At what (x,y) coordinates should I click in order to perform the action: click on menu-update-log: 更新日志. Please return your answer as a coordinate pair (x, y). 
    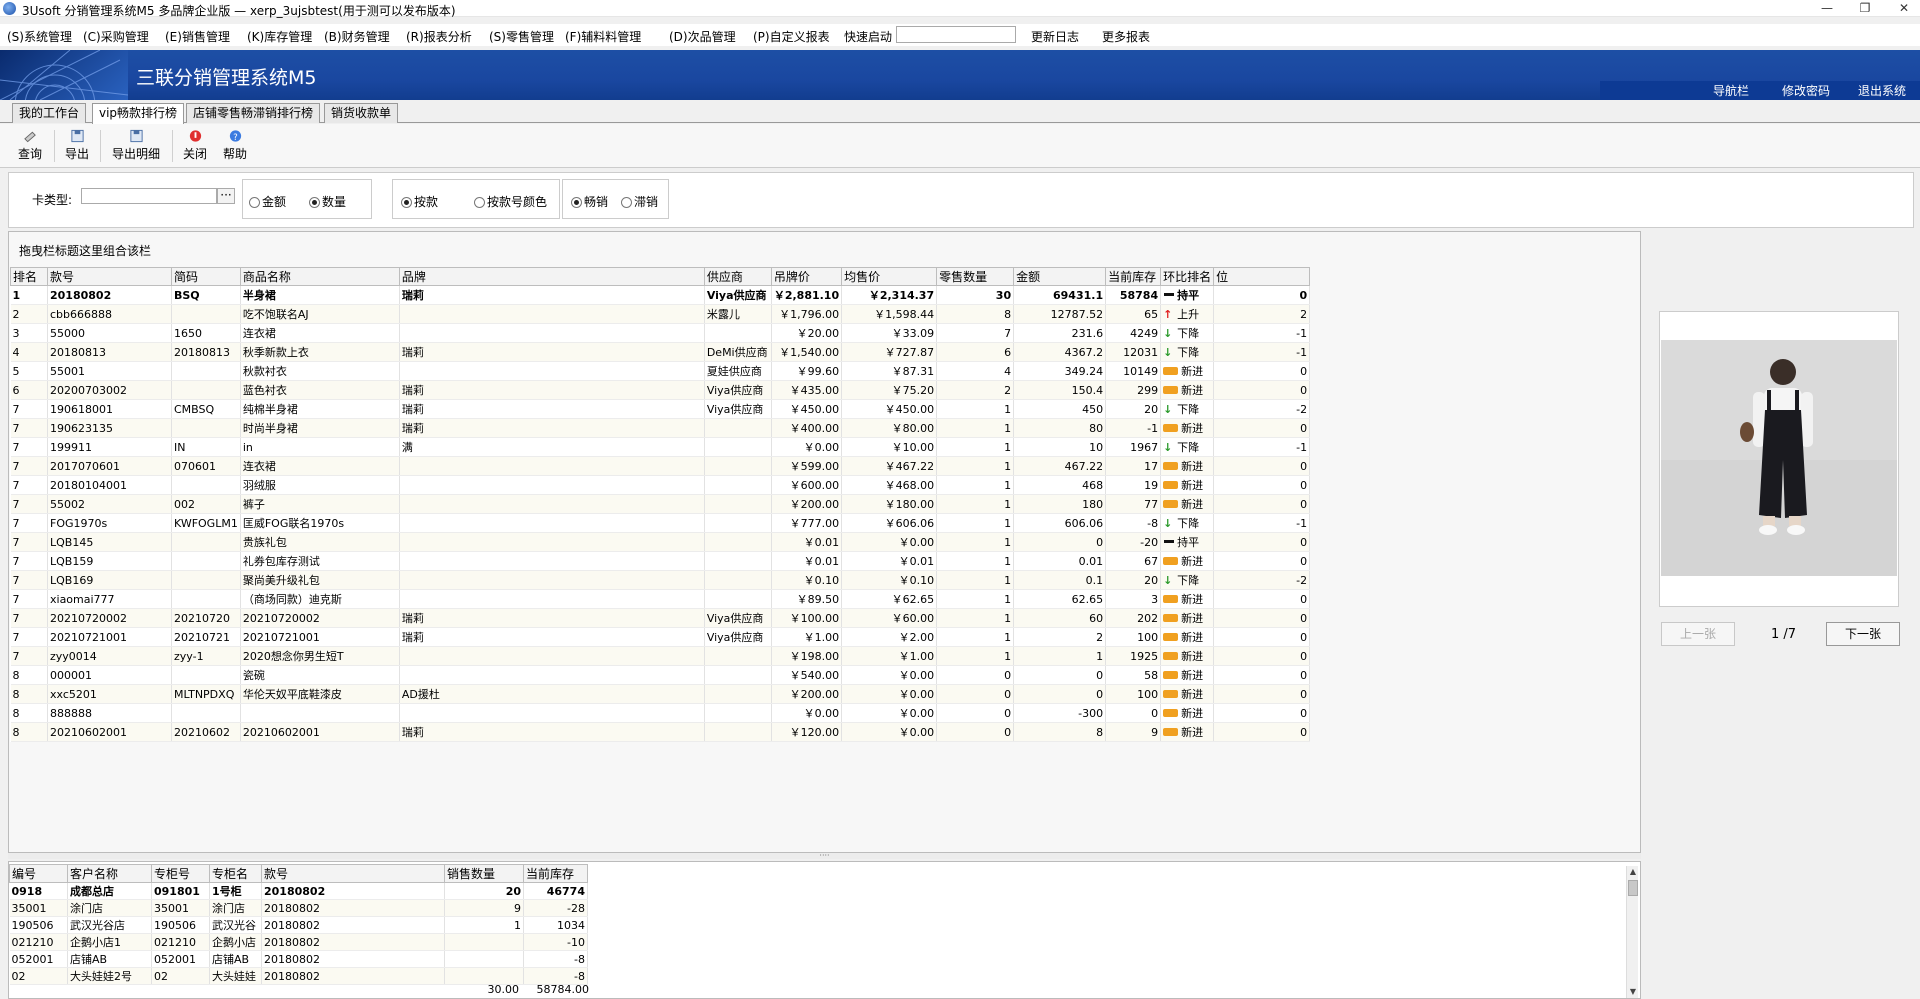
    Looking at the image, I should click on (1055, 36).